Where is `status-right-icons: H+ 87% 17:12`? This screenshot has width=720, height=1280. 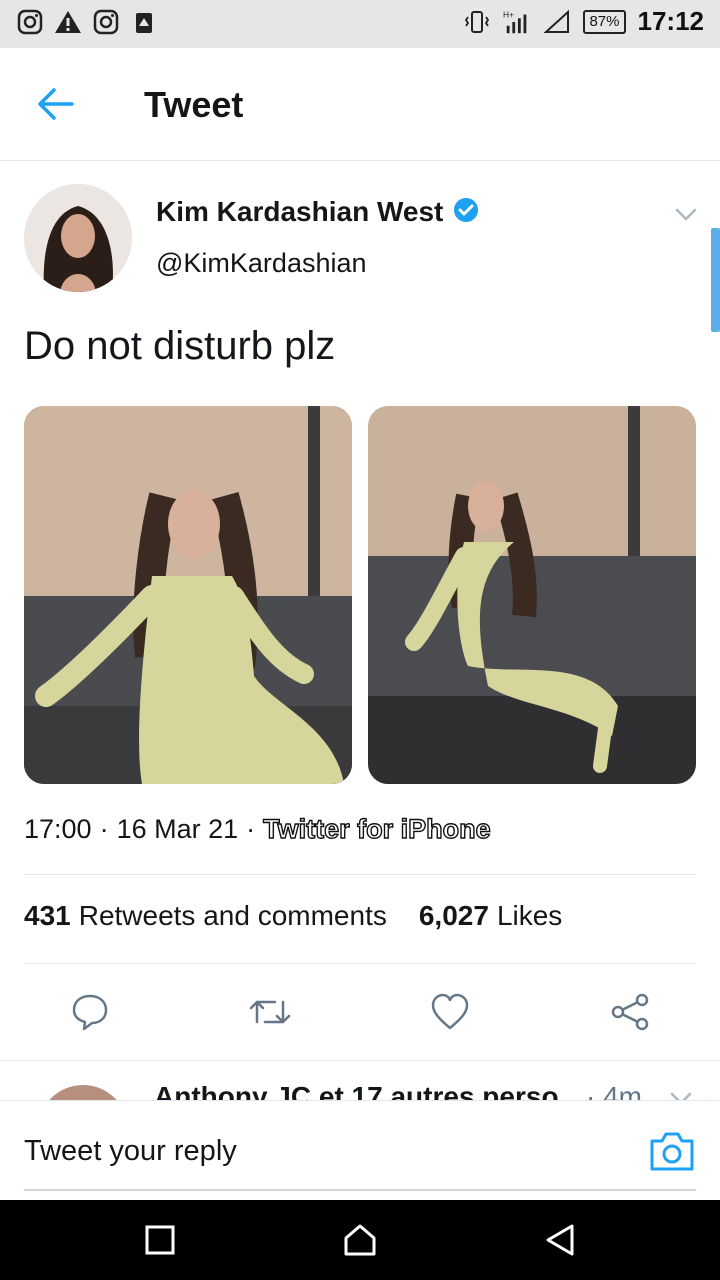 status-right-icons: H+ 87% 17:12 is located at coordinates (583, 21).